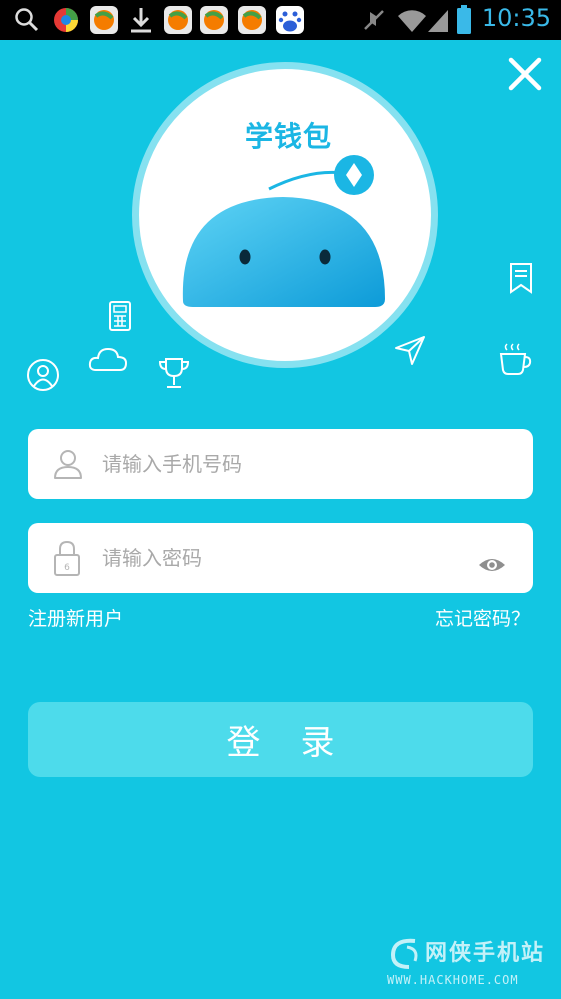 The height and width of the screenshot is (999, 561). Describe the element at coordinates (27, 20) in the screenshot. I see `search-icon` at that location.